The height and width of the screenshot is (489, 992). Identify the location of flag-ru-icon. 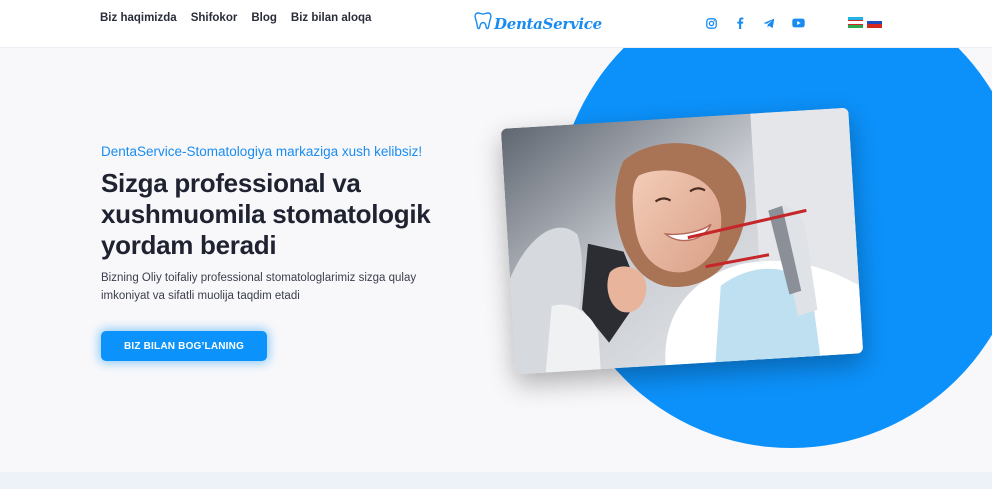
(874, 22).